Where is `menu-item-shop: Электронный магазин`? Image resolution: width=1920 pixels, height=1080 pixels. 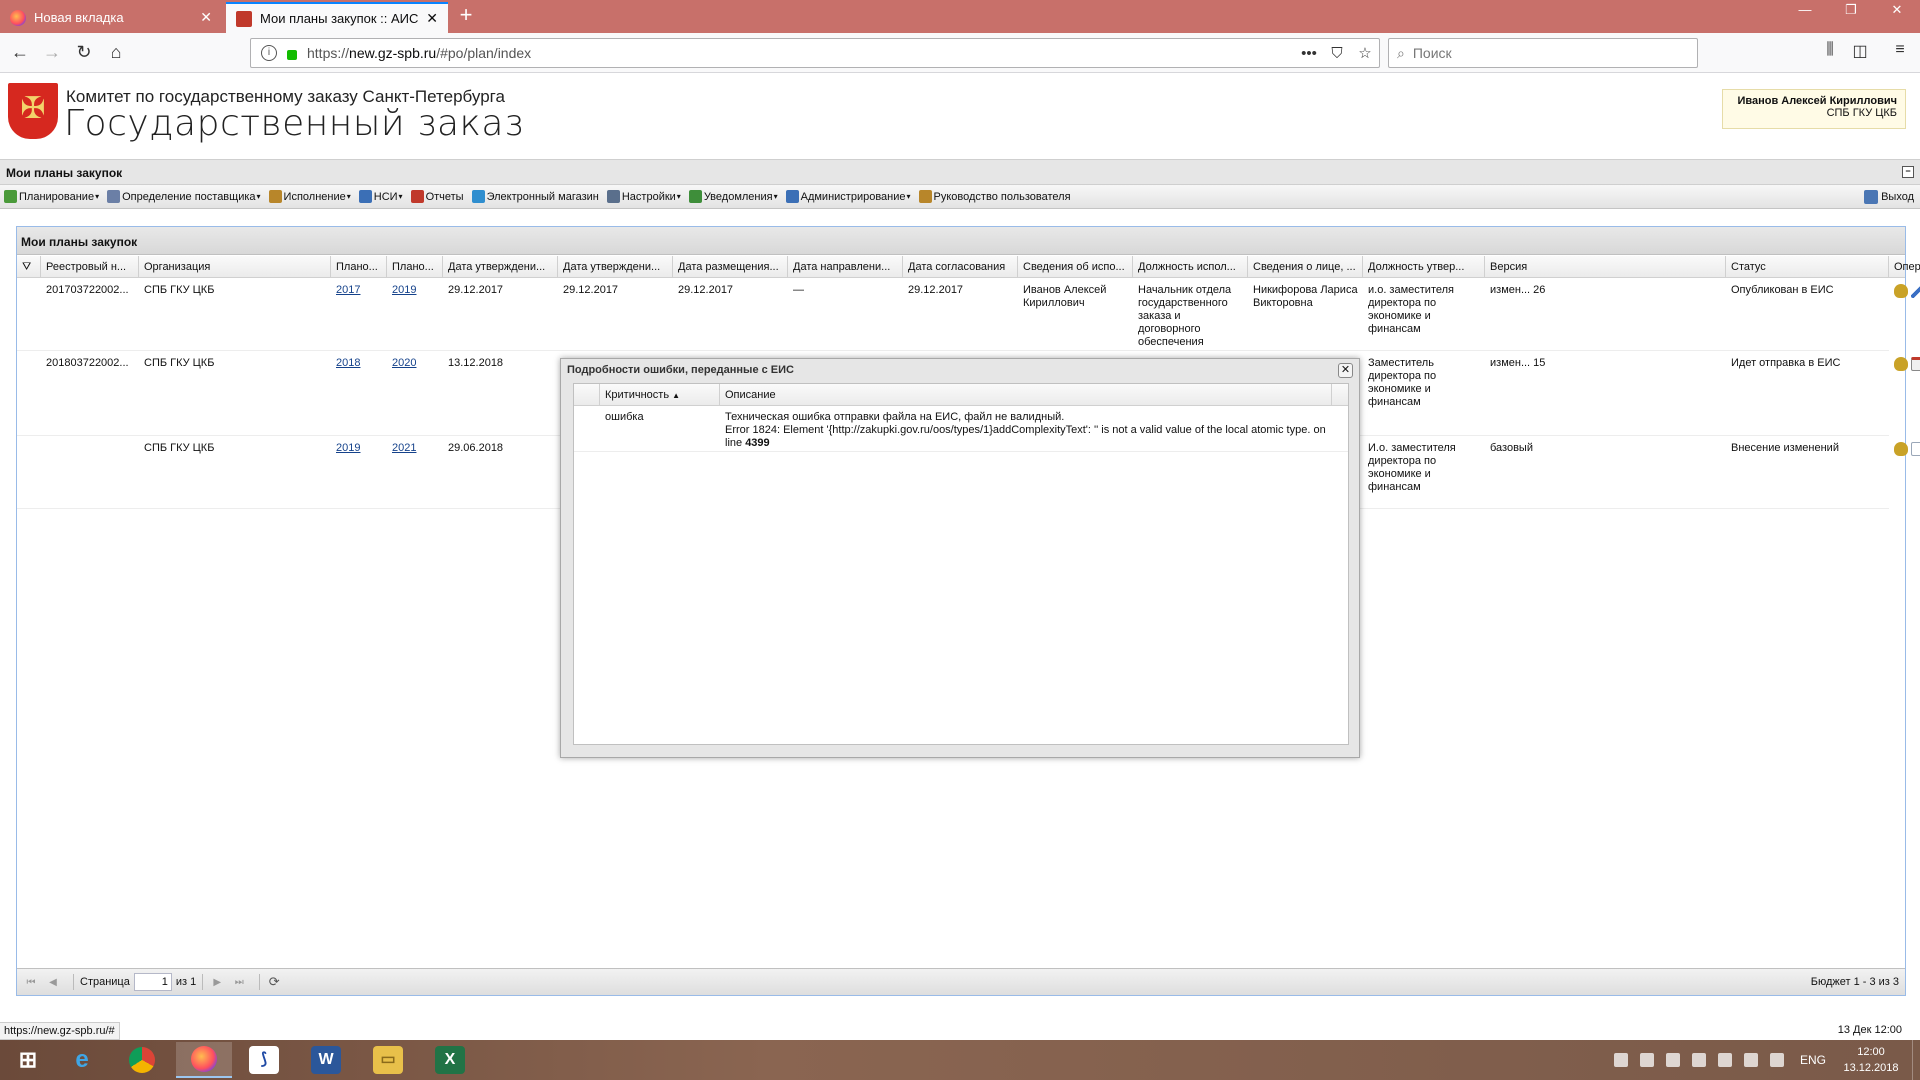
menu-item-shop: Электронный магазин is located at coordinates (535, 196).